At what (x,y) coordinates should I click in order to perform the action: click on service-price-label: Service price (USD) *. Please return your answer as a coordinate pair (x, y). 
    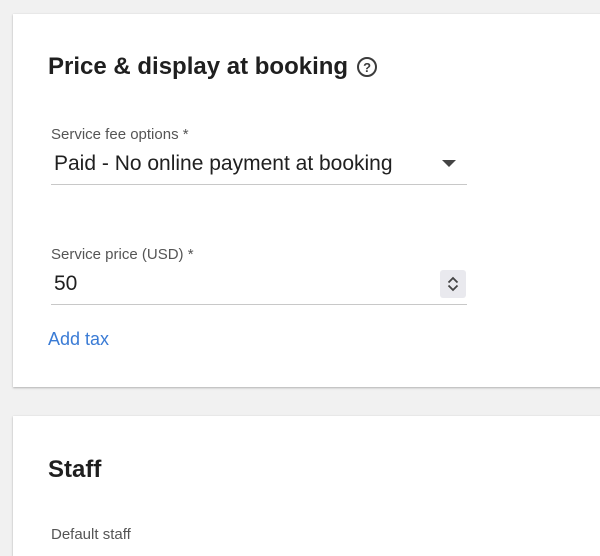
    Looking at the image, I should click on (122, 254).